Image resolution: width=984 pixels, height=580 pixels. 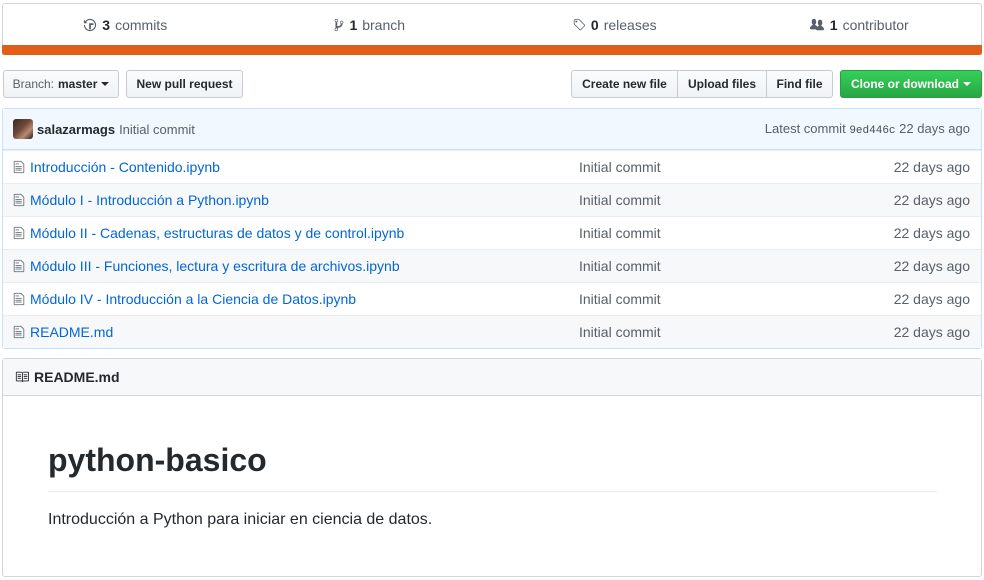 What do you see at coordinates (875, 24) in the screenshot?
I see `contributors-label: contributor` at bounding box center [875, 24].